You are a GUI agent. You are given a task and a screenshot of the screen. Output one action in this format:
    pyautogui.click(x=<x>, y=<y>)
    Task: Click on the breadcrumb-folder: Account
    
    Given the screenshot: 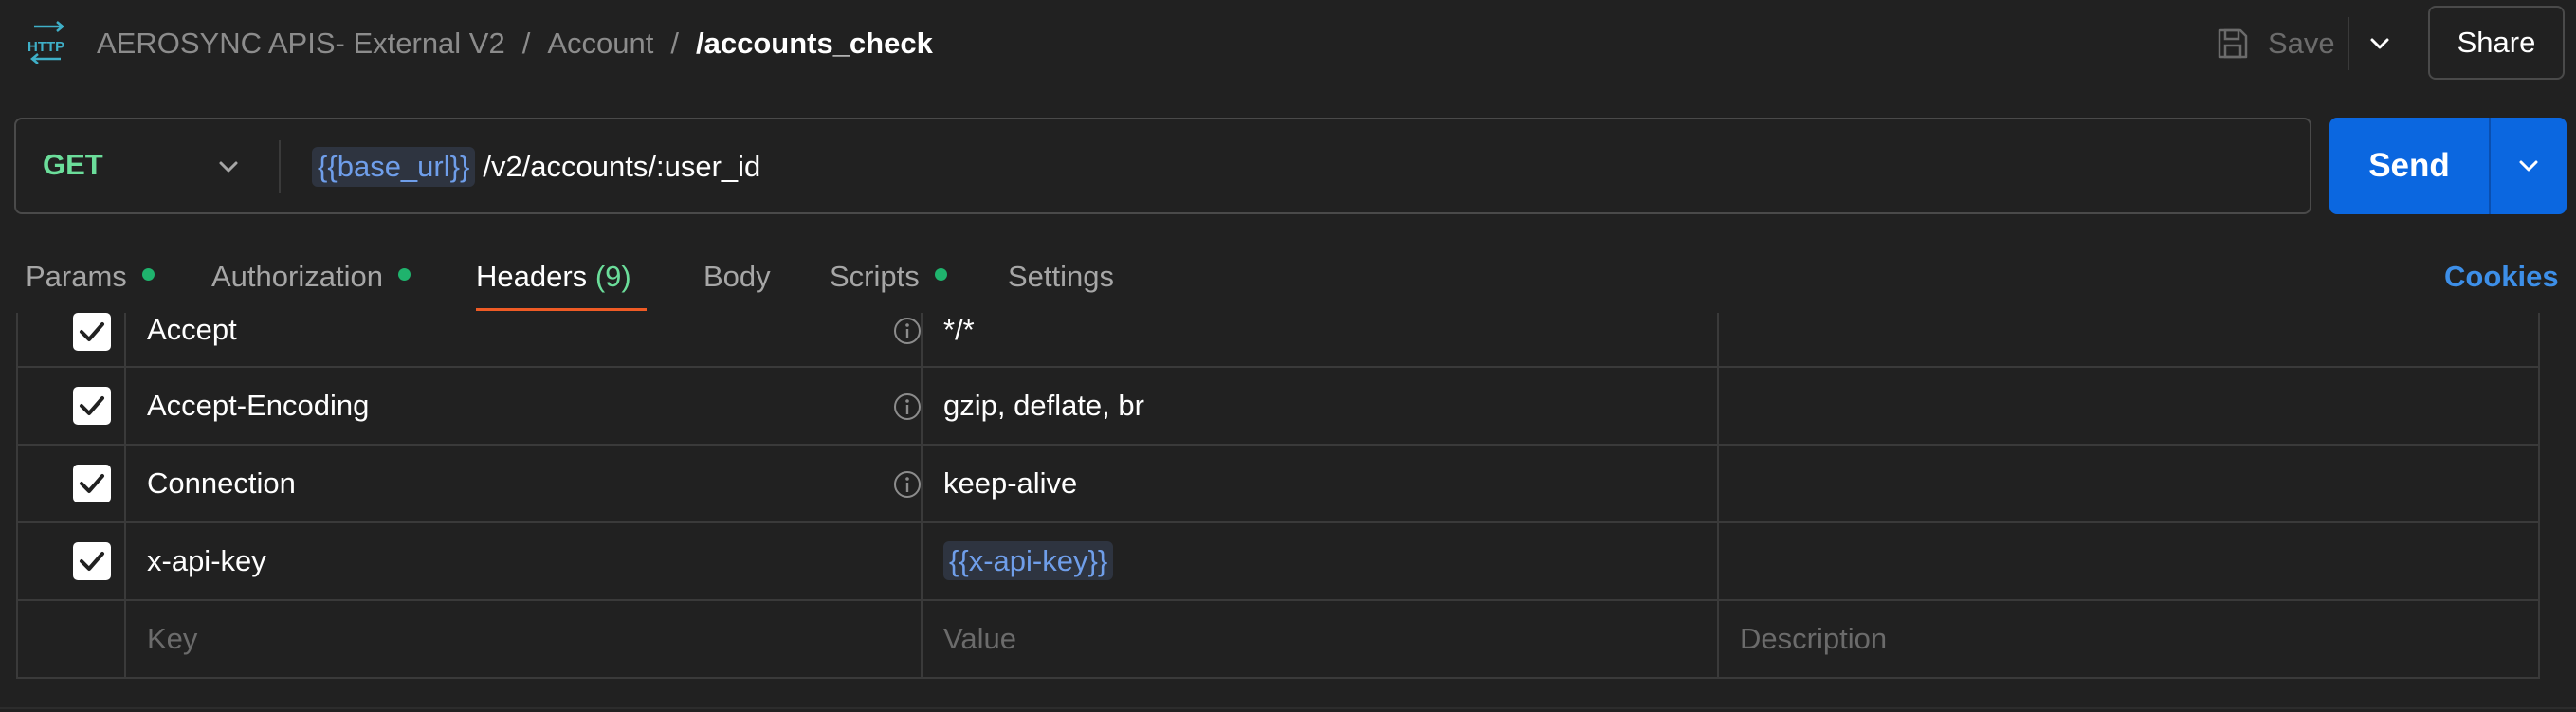 What is the action you would take?
    pyautogui.click(x=600, y=44)
    